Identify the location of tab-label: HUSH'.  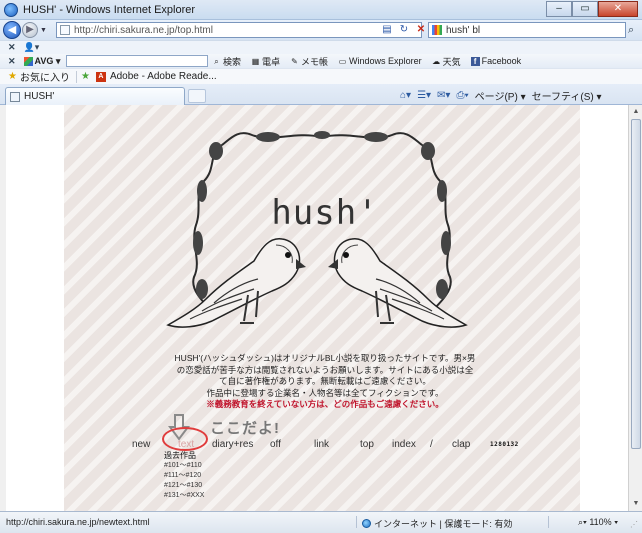
(39, 96).